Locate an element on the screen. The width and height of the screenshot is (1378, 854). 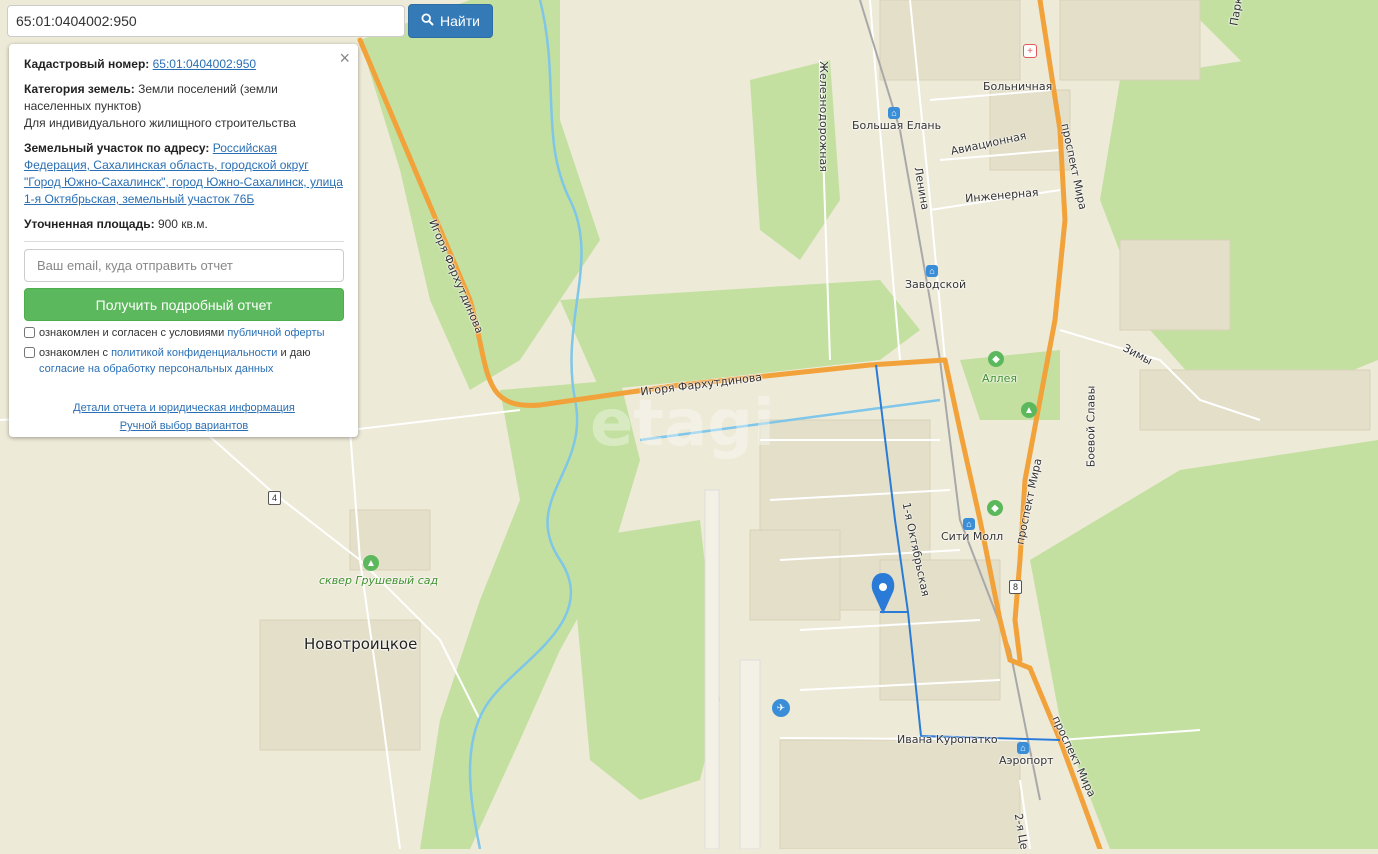
report-details-link: Детали отчета и юридическая информация is located at coordinates (184, 408).